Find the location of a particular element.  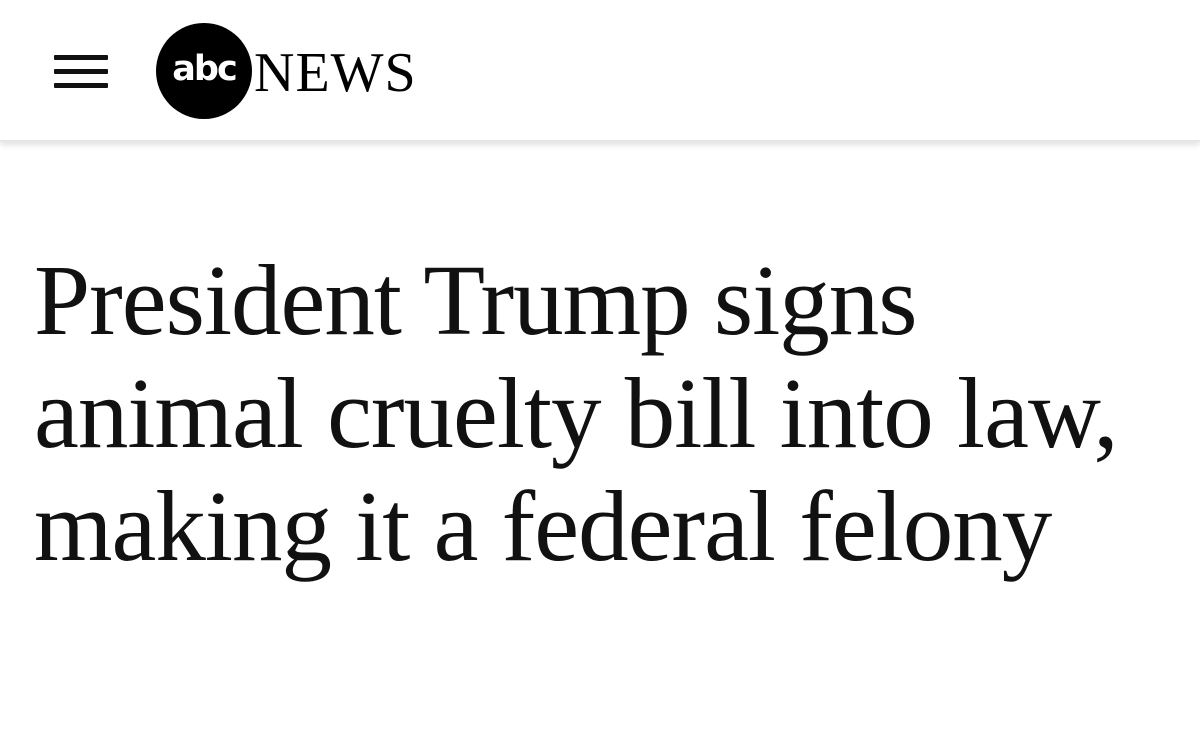

hamburger-menu-icon is located at coordinates (81, 72).